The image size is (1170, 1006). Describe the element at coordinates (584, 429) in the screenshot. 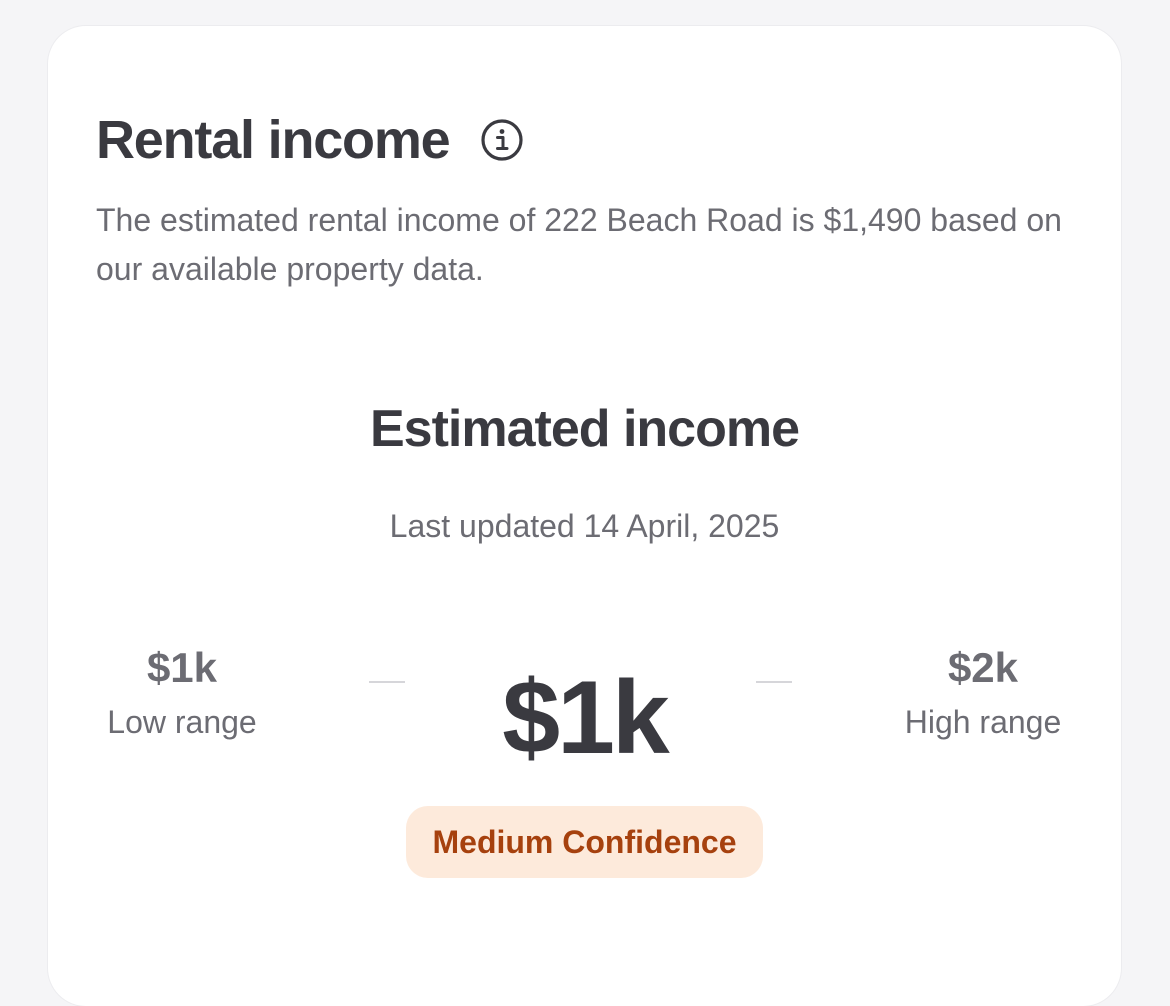

I see `estimate-title: Estimated income` at that location.